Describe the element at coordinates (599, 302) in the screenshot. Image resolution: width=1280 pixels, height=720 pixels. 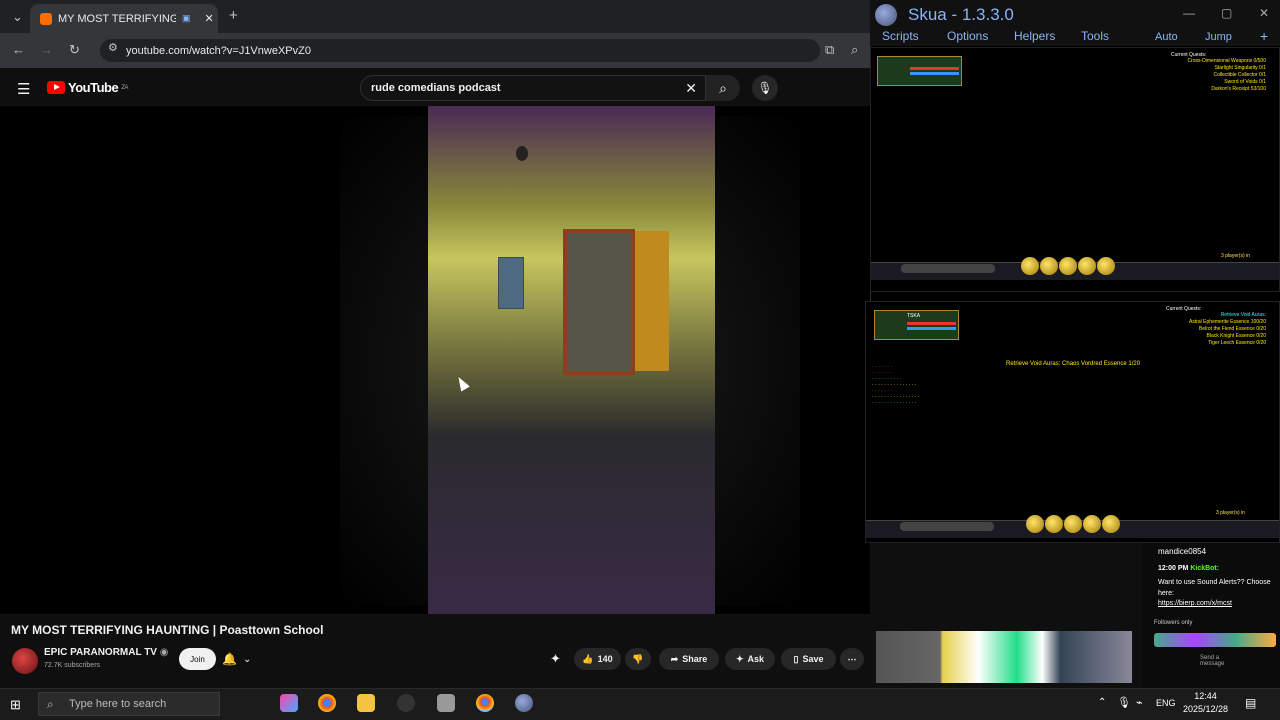
I see `video-scene-doorway` at that location.